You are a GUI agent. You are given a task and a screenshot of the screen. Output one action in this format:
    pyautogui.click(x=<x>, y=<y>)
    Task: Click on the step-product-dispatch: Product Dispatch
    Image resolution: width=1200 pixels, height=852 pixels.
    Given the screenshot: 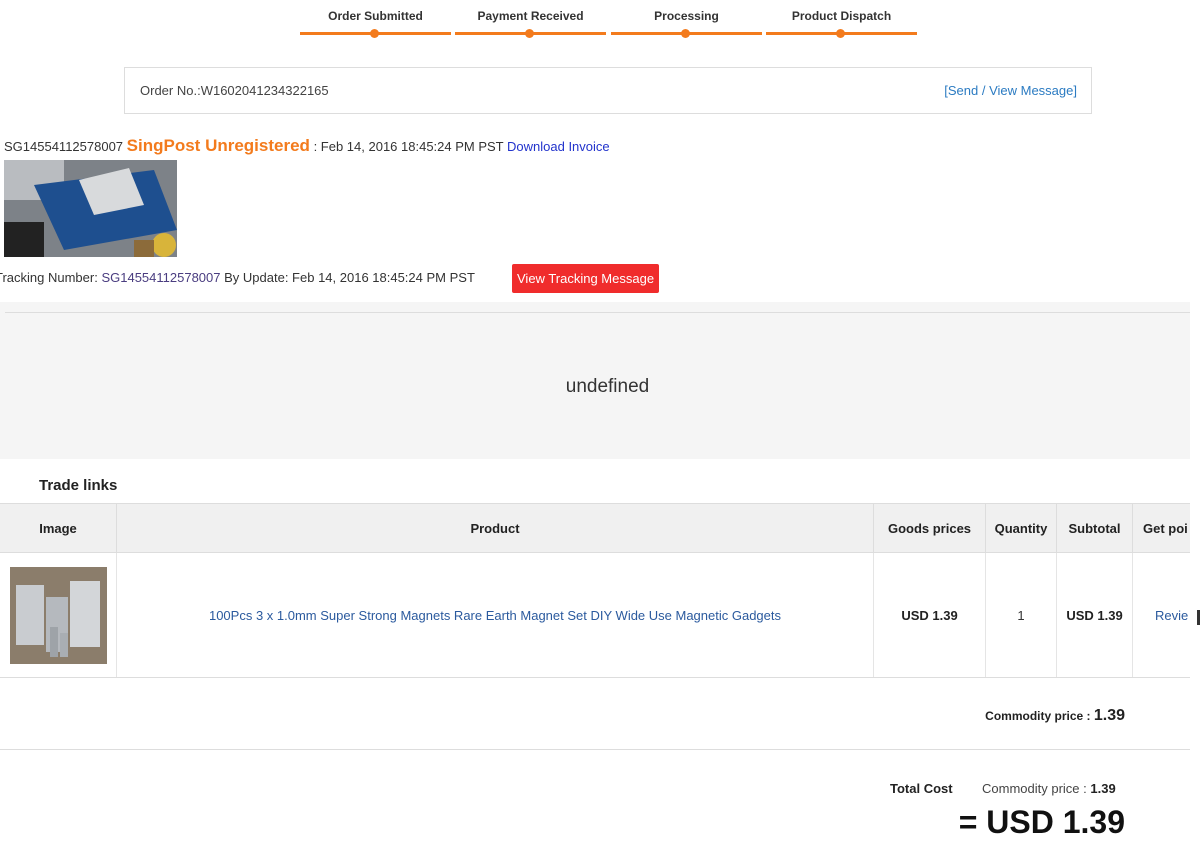 What is the action you would take?
    pyautogui.click(x=841, y=20)
    